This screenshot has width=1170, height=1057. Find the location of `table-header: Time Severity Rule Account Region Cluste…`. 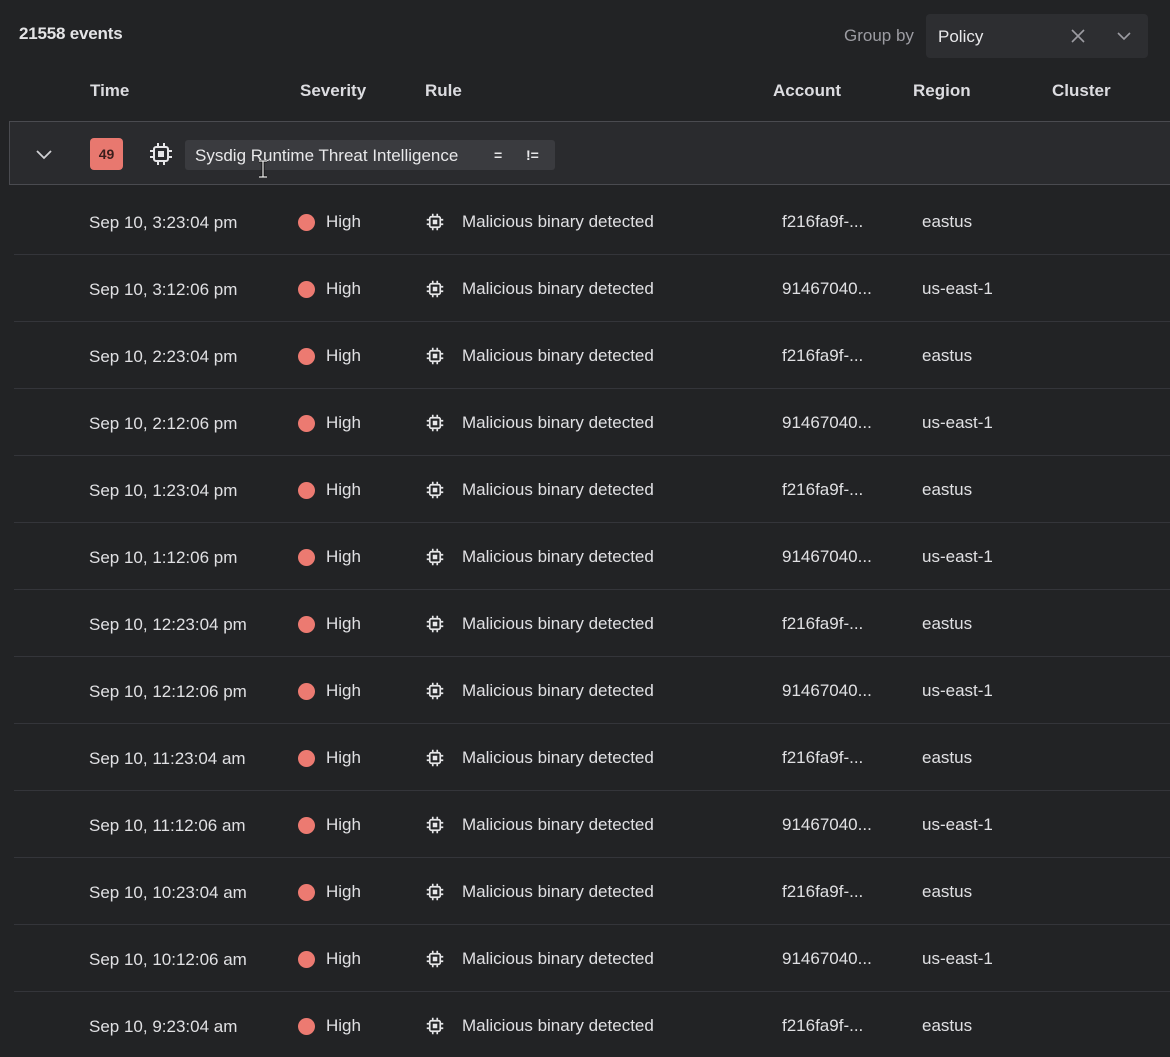

table-header: Time Severity Rule Account Region Cluste… is located at coordinates (585, 92).